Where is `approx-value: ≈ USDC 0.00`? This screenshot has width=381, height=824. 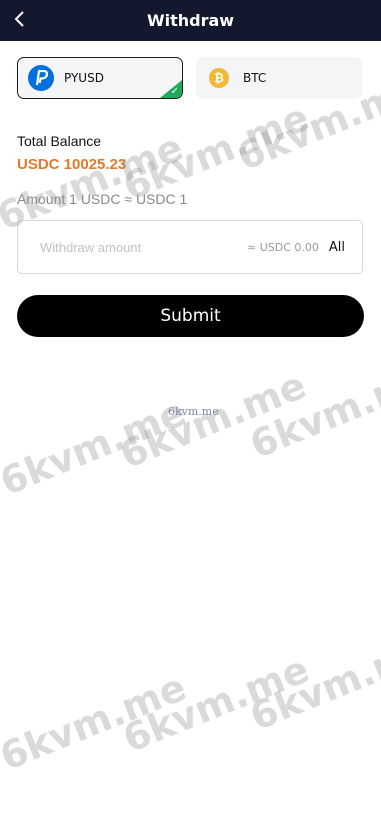
approx-value: ≈ USDC 0.00 is located at coordinates (282, 247).